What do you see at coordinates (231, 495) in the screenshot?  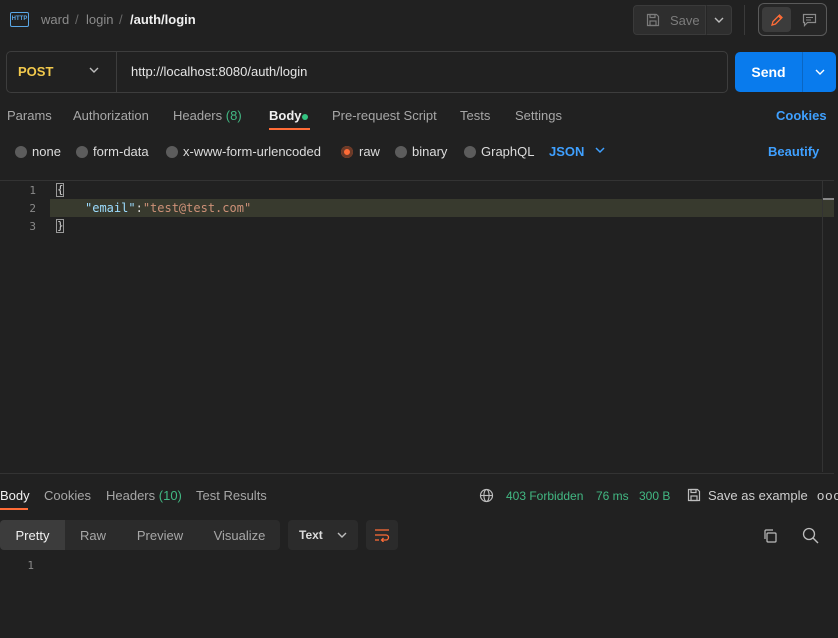 I see `response-tab-test-results: Test Results` at bounding box center [231, 495].